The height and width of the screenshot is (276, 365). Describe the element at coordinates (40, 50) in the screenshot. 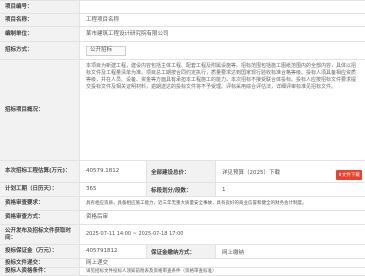

I see `label-method: 招标方式：` at that location.